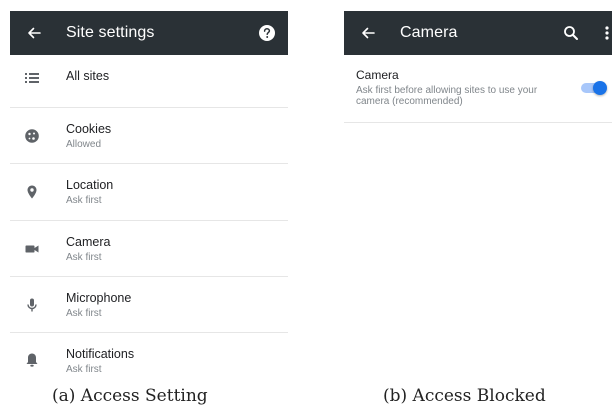 Image resolution: width=612 pixels, height=411 pixels. I want to click on list-item-cookies: Cookies Allowed, so click(149, 136).